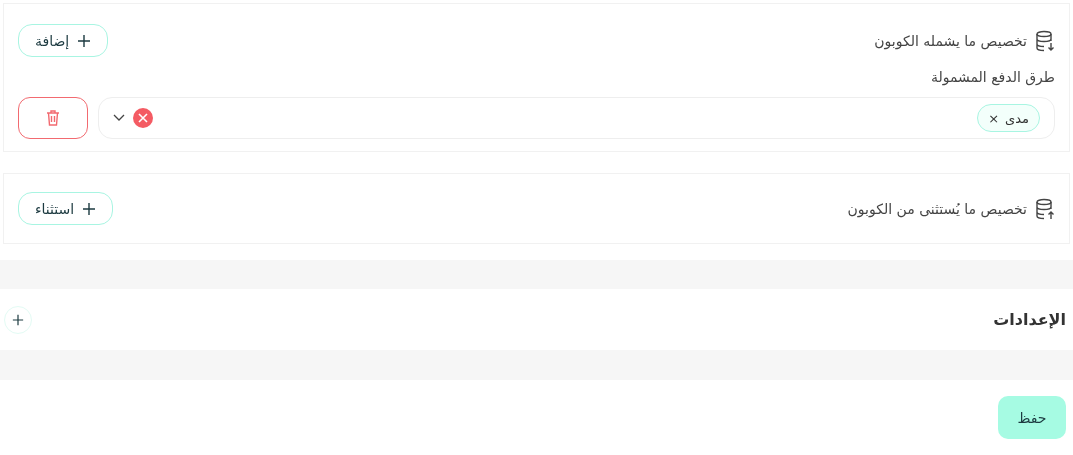 The width and height of the screenshot is (1073, 455). I want to click on trash-icon, so click(53, 118).